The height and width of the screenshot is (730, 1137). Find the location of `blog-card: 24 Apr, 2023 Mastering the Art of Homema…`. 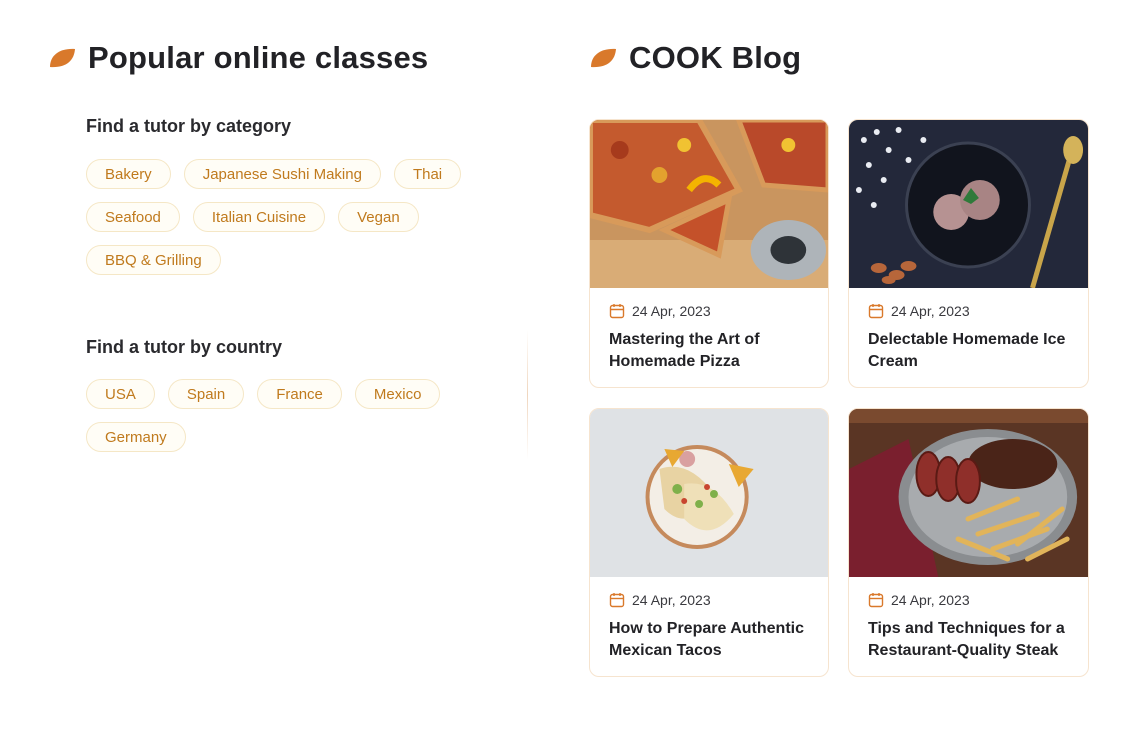

blog-card: 24 Apr, 2023 Mastering the Art of Homema… is located at coordinates (709, 253).